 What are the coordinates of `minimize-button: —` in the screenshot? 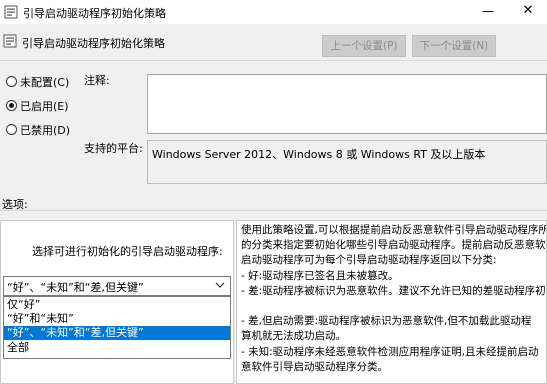 It's located at (488, 11).